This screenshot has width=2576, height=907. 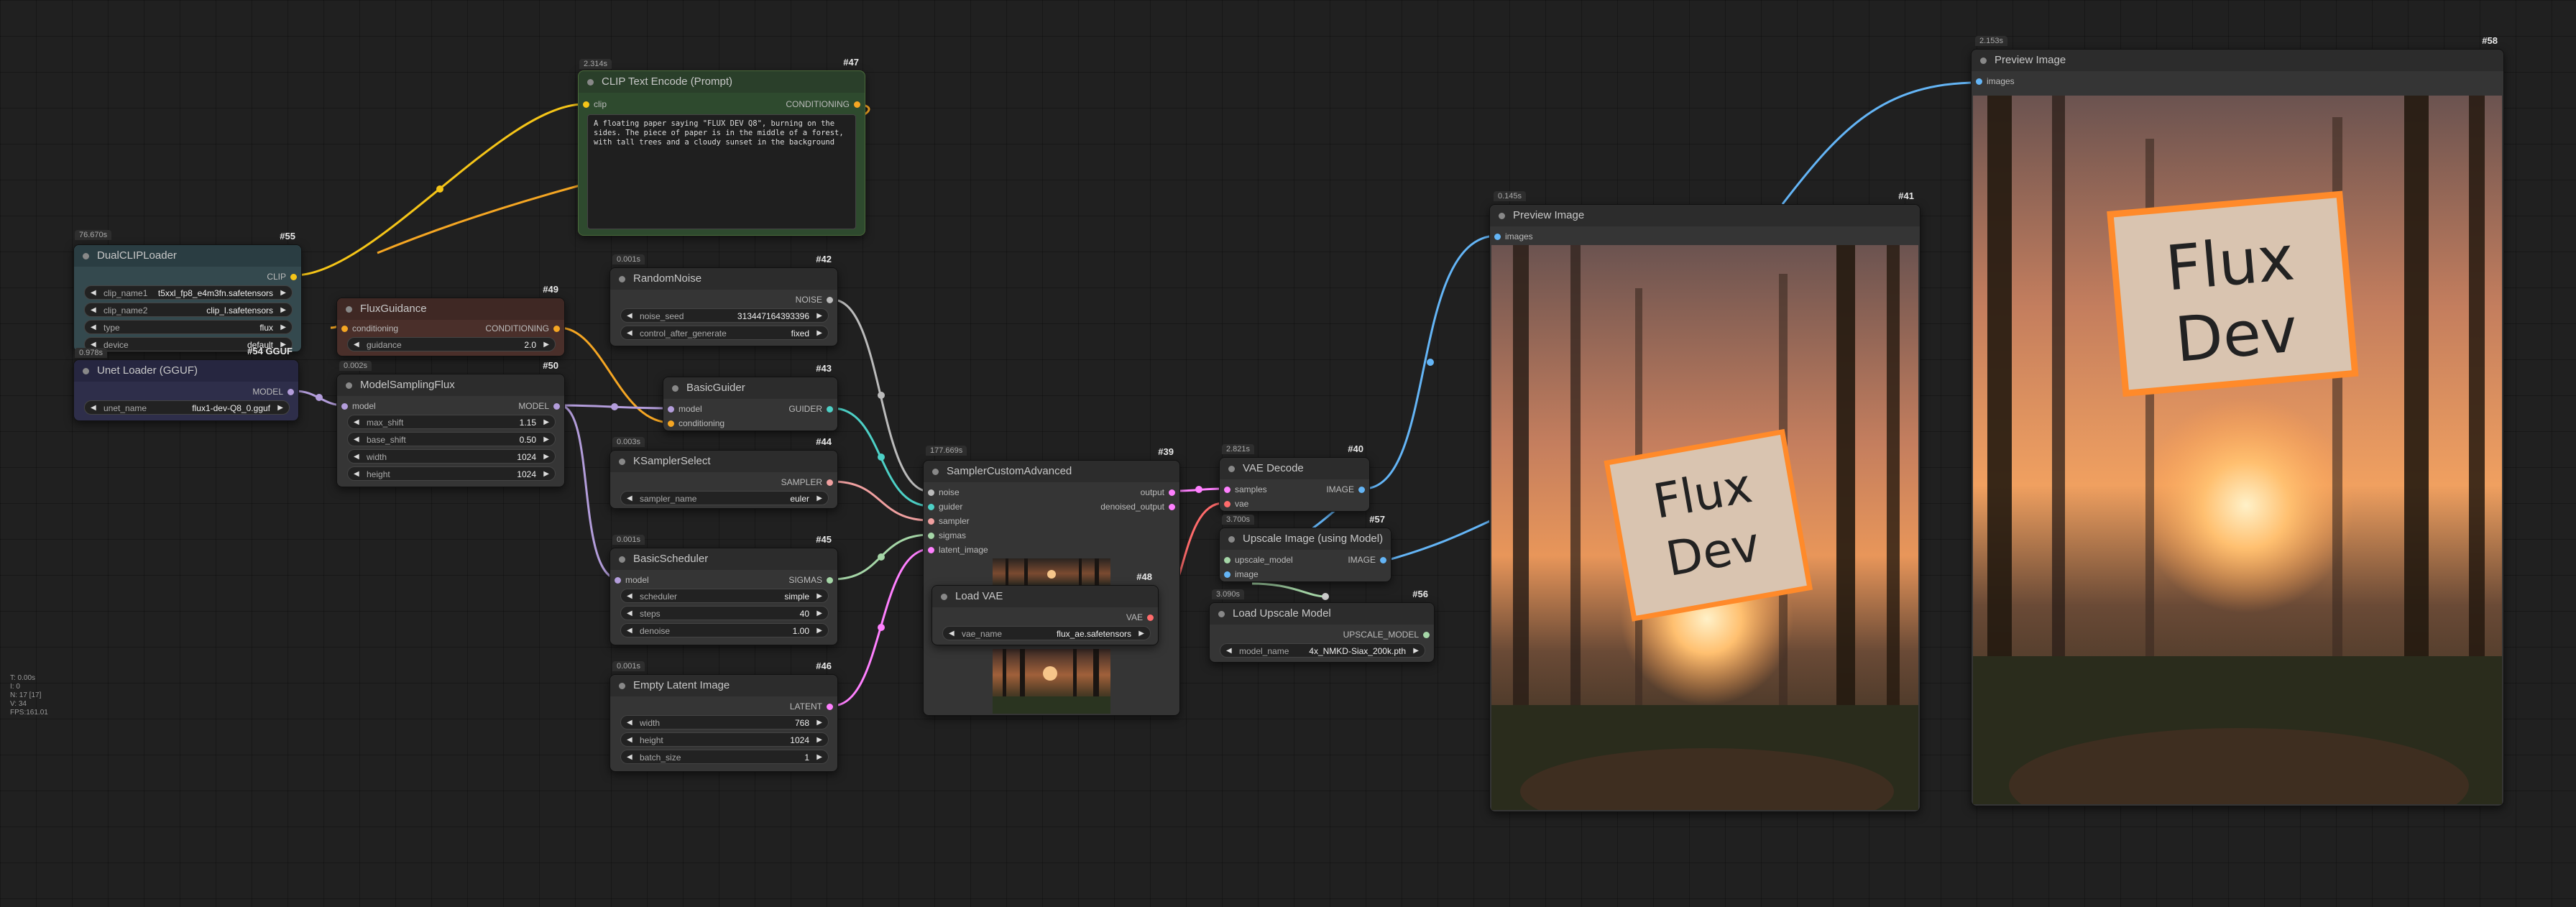 I want to click on widget-height: ◀ height 1024 ▶, so click(x=451, y=473).